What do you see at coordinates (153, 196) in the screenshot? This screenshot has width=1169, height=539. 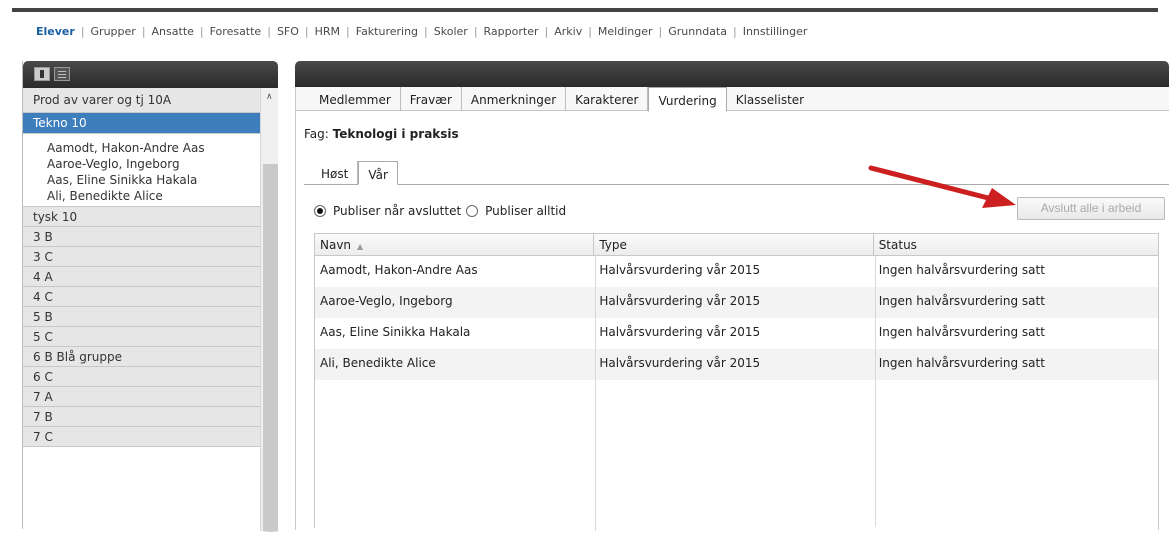 I see `student-item: Ali, Benedikte Alice` at bounding box center [153, 196].